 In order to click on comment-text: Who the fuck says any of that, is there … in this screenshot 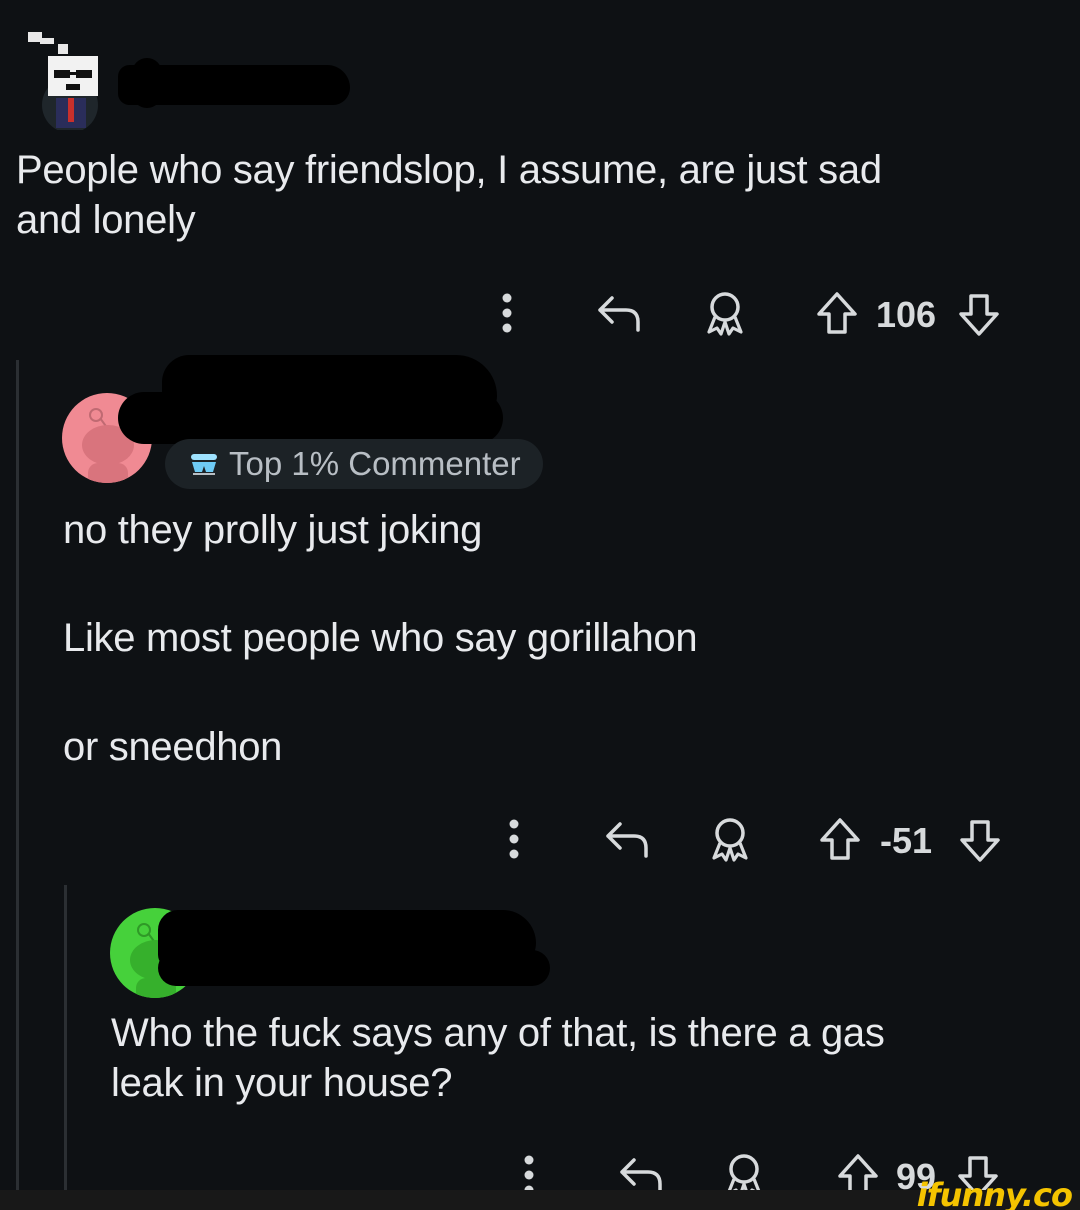, I will do `click(586, 1058)`.